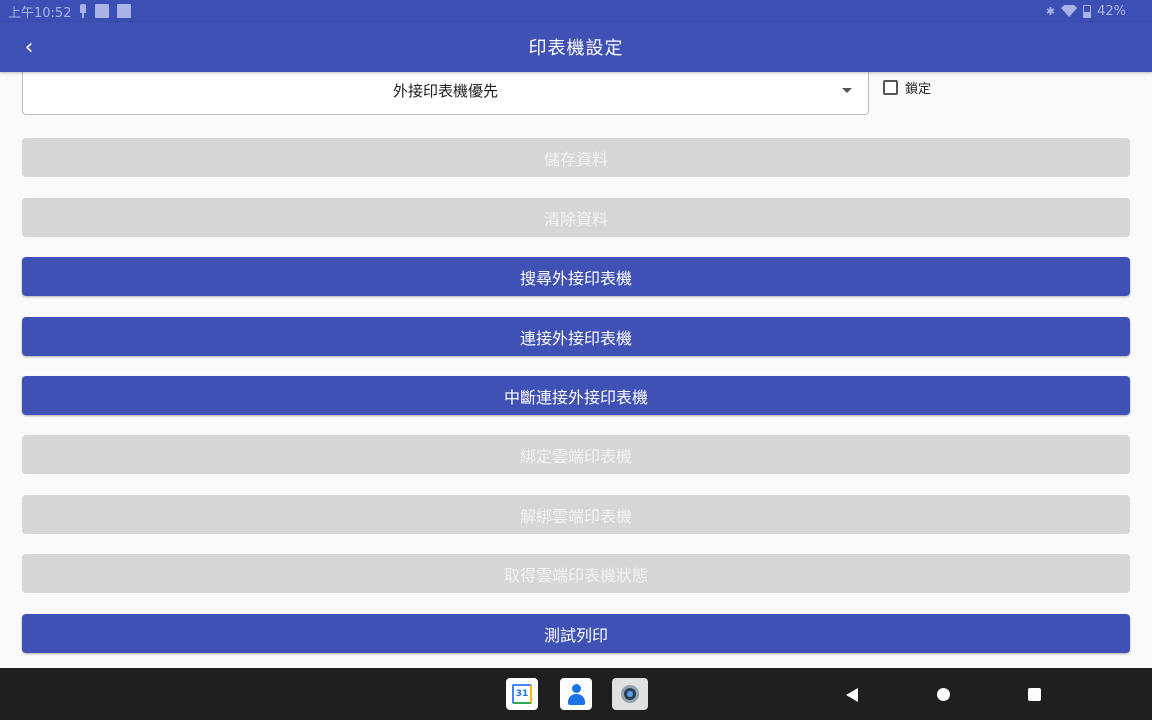  What do you see at coordinates (40, 13) in the screenshot?
I see `status-time: 上午10:52` at bounding box center [40, 13].